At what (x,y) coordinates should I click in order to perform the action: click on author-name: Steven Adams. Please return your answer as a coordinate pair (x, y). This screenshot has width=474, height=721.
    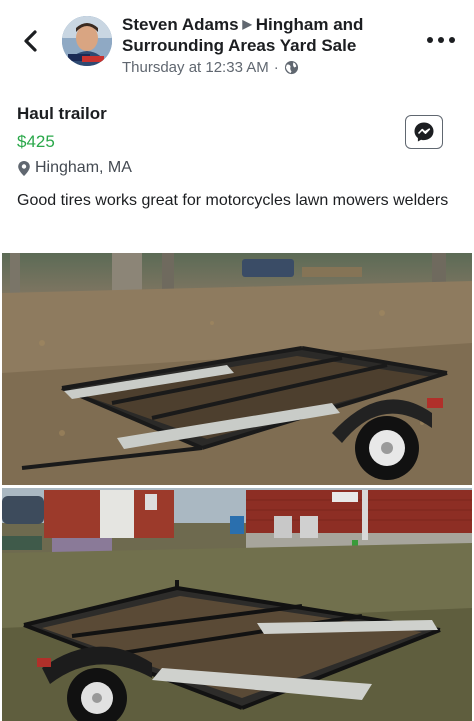
    Looking at the image, I should click on (180, 24).